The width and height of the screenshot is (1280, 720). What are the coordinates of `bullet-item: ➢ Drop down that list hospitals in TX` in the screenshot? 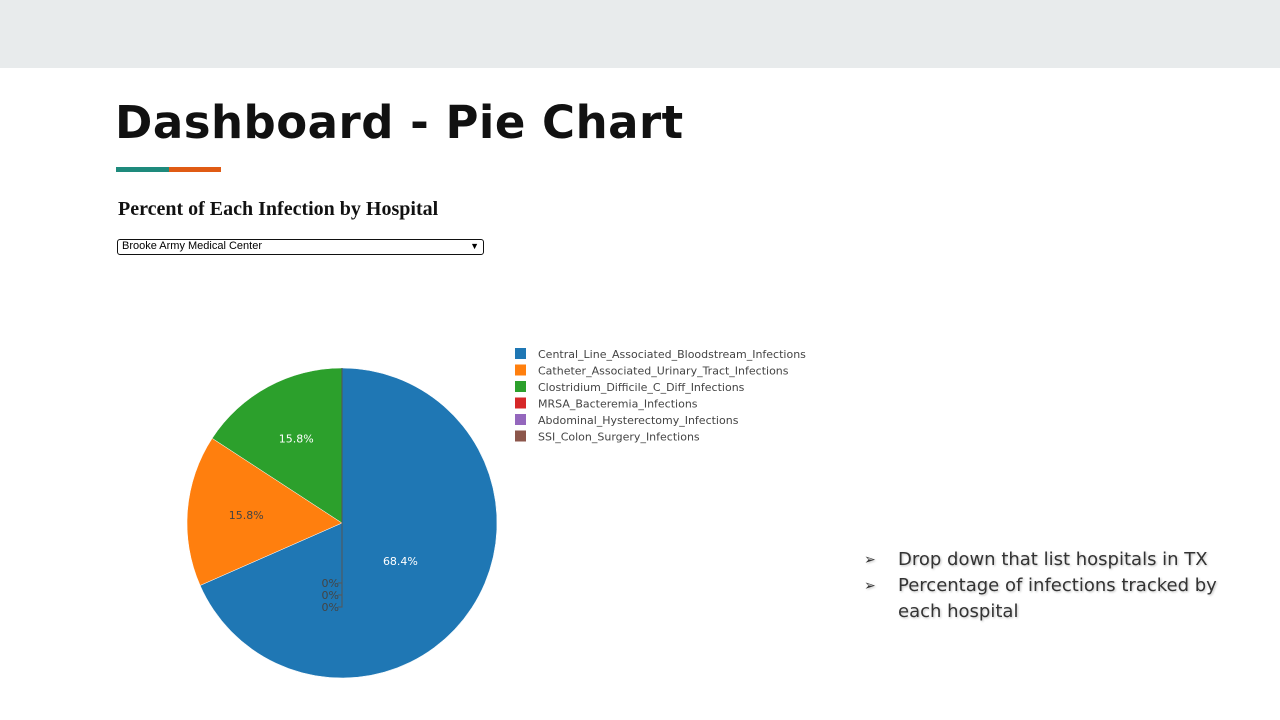 It's located at (1049, 560).